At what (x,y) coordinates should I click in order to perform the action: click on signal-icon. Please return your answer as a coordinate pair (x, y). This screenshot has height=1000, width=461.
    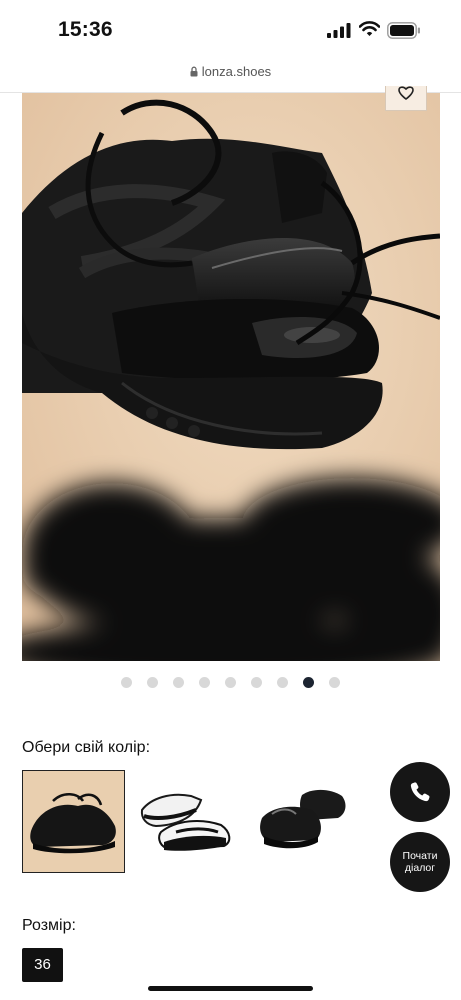
    Looking at the image, I should click on (339, 30).